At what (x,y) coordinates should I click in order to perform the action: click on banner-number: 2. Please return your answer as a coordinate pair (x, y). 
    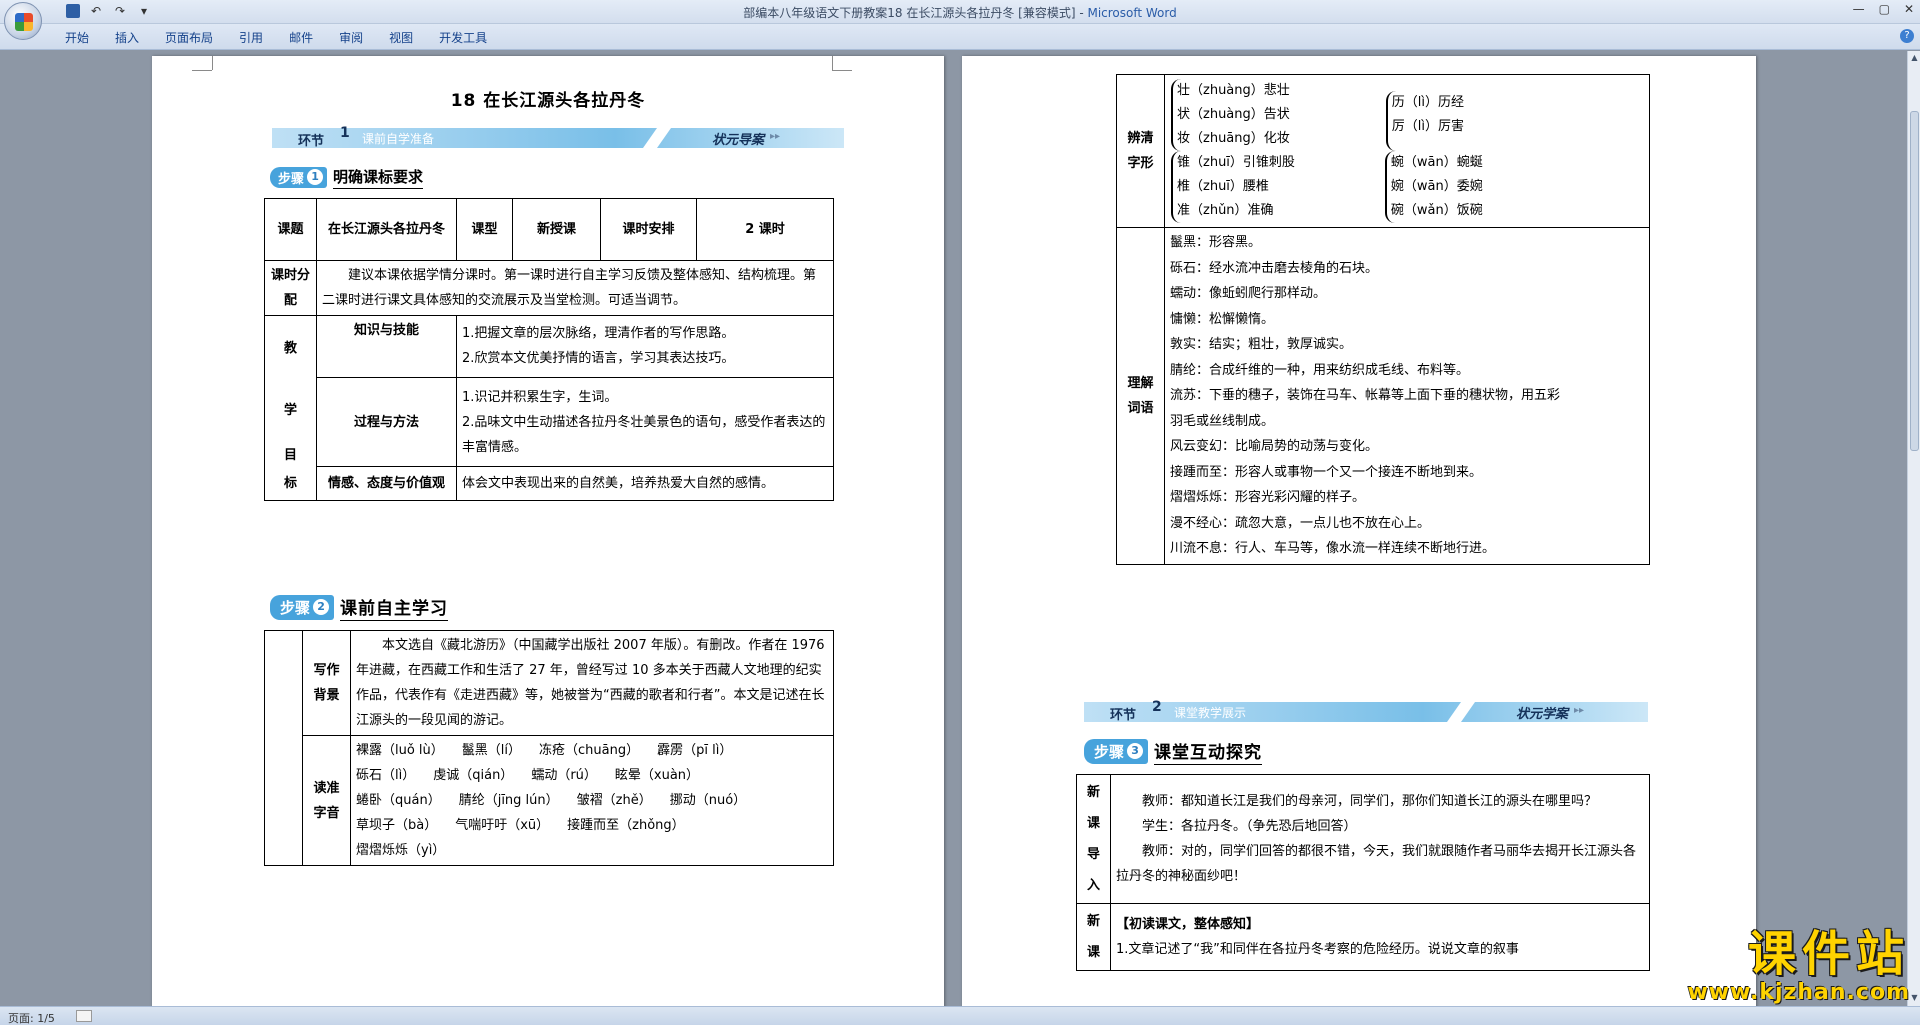
    Looking at the image, I should click on (1157, 707).